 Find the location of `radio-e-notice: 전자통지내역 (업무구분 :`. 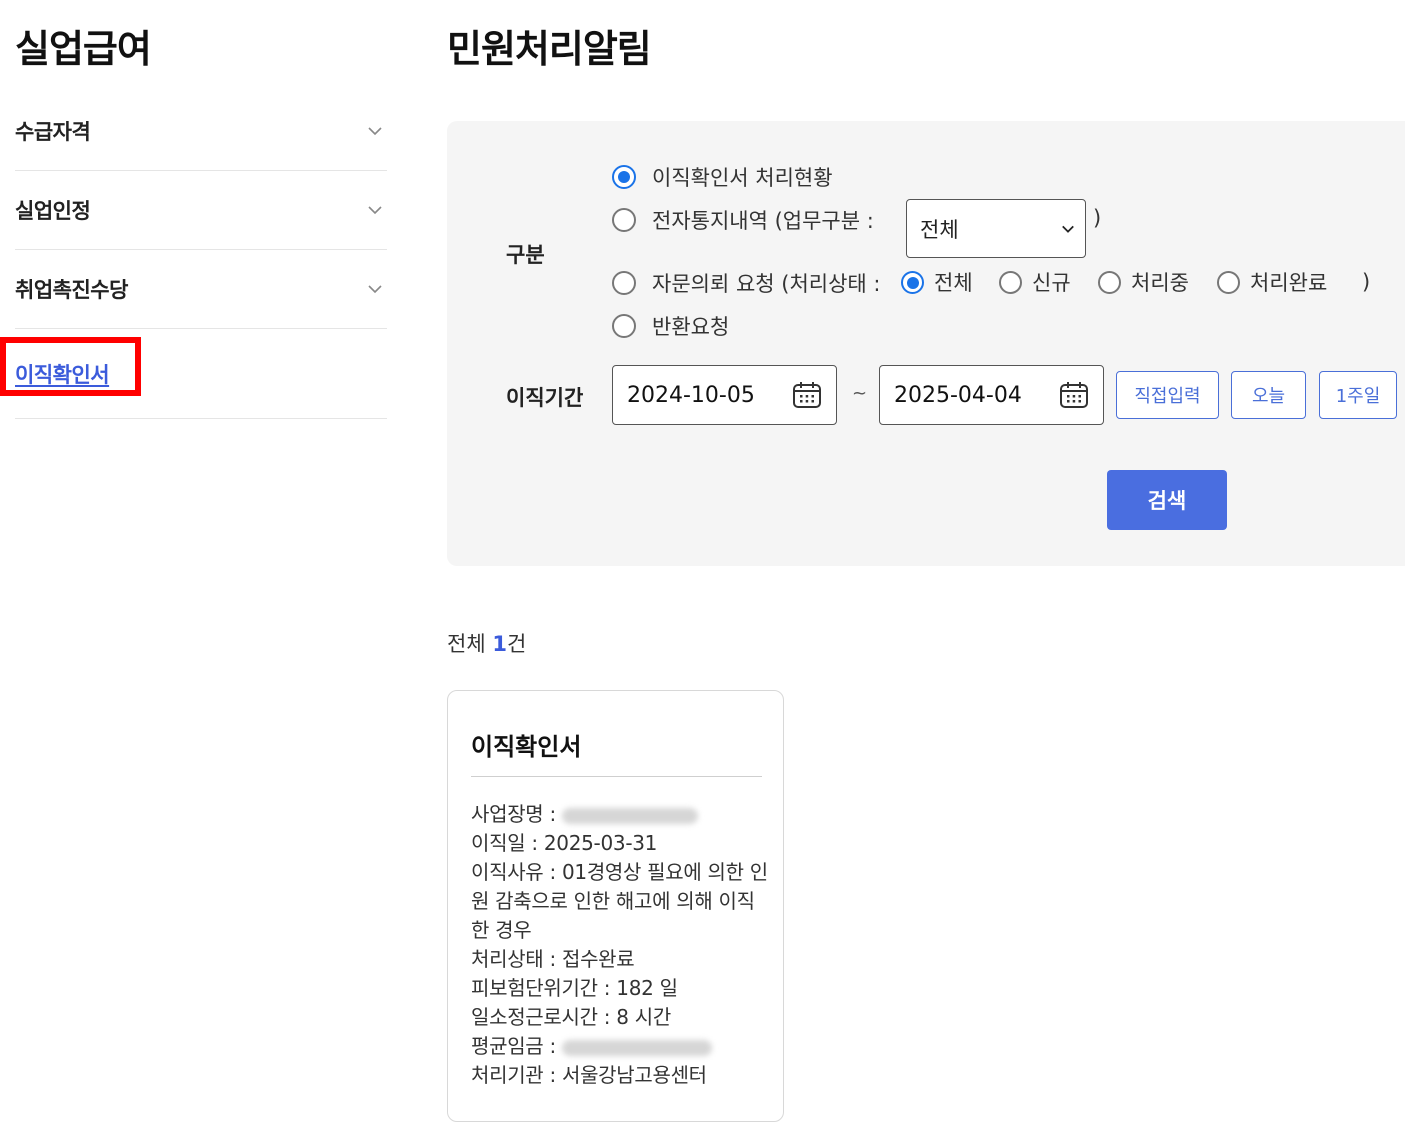

radio-e-notice: 전자통지내역 (업무구분 : is located at coordinates (743, 220).